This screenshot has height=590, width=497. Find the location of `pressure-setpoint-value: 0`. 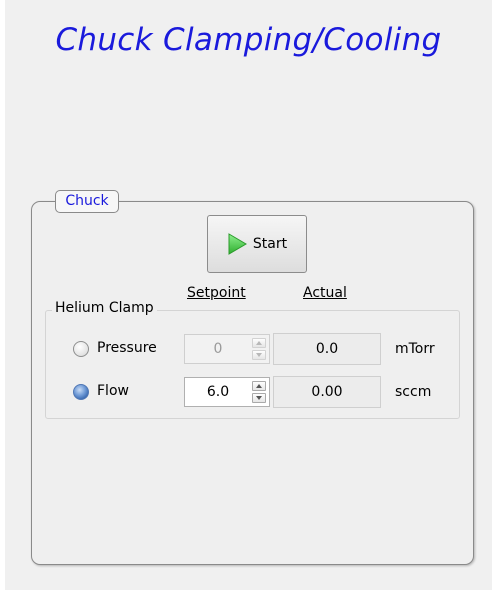

pressure-setpoint-value: 0 is located at coordinates (218, 349).